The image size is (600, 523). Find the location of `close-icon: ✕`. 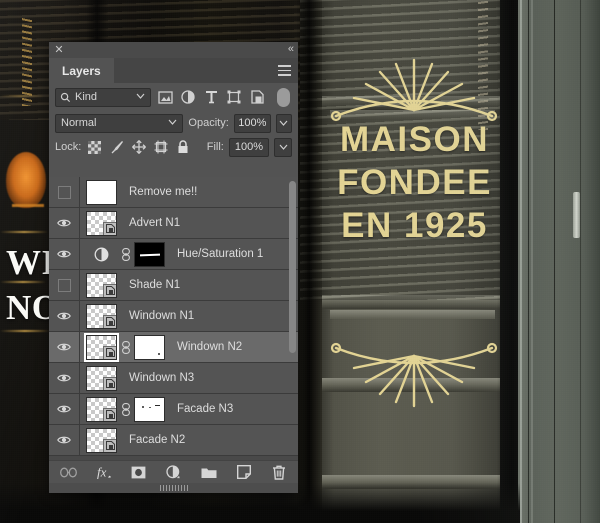

close-icon: ✕ is located at coordinates (59, 50).